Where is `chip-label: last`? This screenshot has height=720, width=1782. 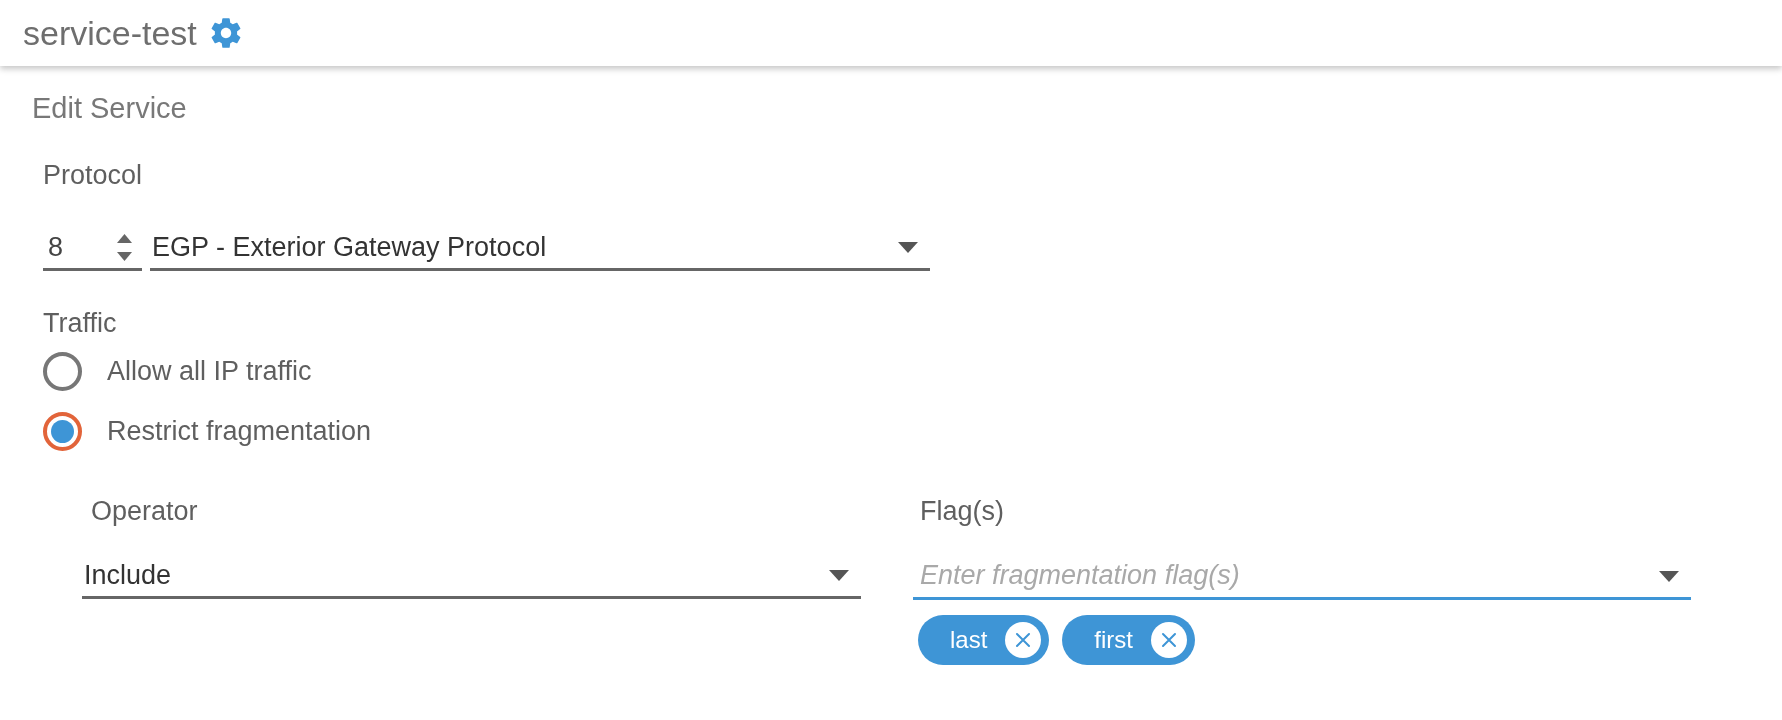 chip-label: last is located at coordinates (969, 640).